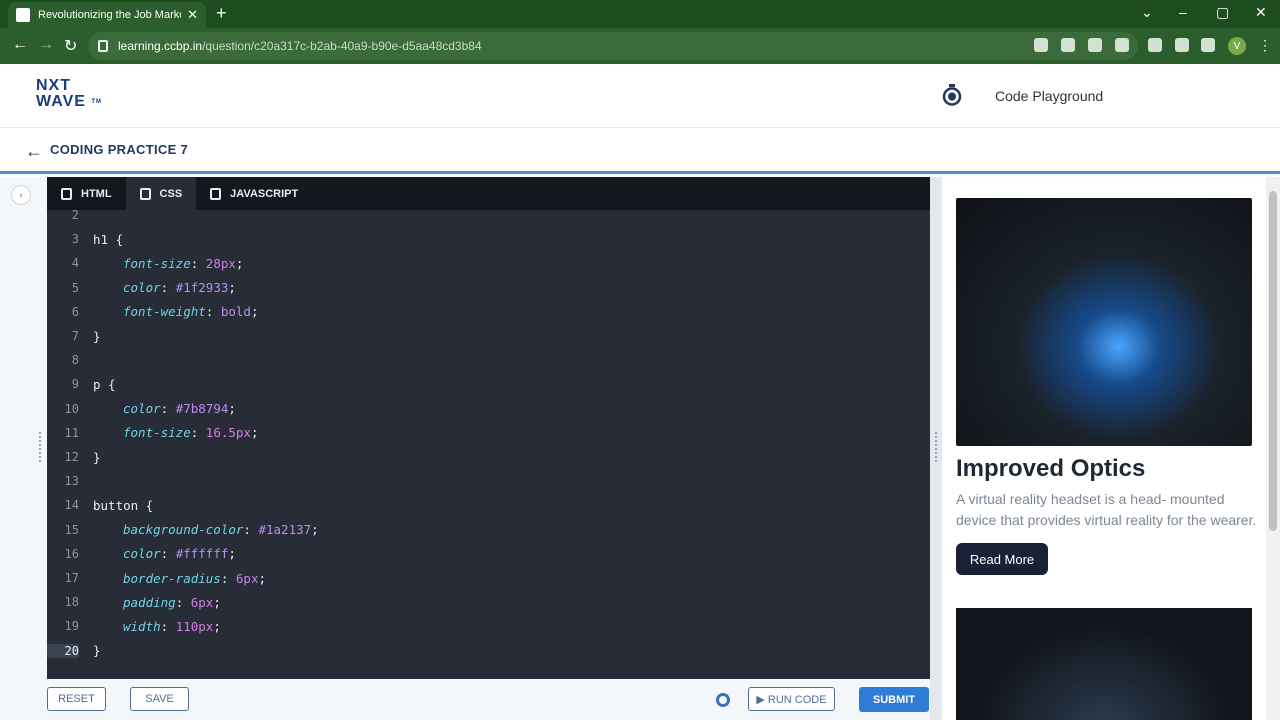 The width and height of the screenshot is (1280, 720). Describe the element at coordinates (96, 193) in the screenshot. I see `tab-html-label: HTML` at that location.